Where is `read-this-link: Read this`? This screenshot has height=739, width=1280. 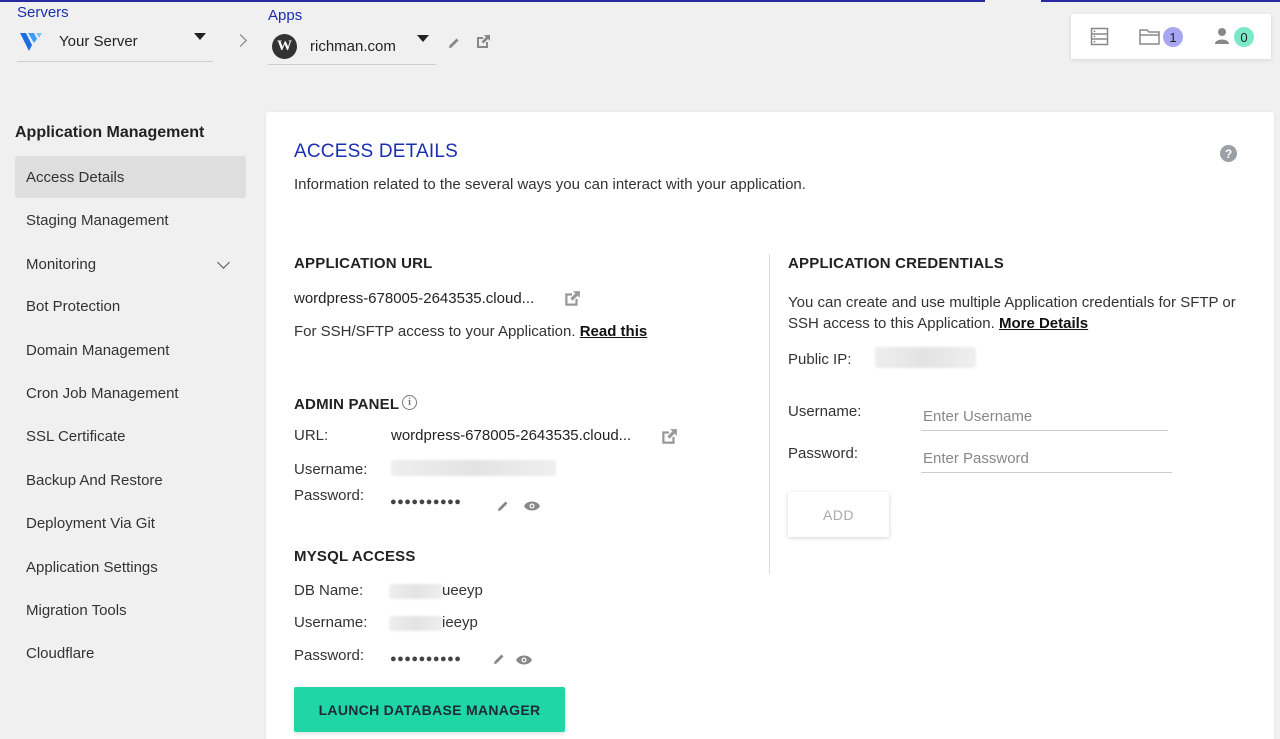
read-this-link: Read this is located at coordinates (614, 331).